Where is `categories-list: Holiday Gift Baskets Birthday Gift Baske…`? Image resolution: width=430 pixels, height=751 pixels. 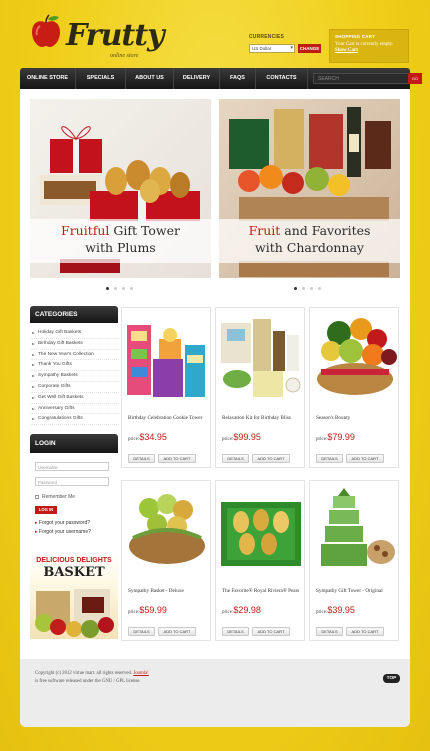 categories-list: Holiday Gift Baskets Birthday Gift Baske… is located at coordinates (75, 377).